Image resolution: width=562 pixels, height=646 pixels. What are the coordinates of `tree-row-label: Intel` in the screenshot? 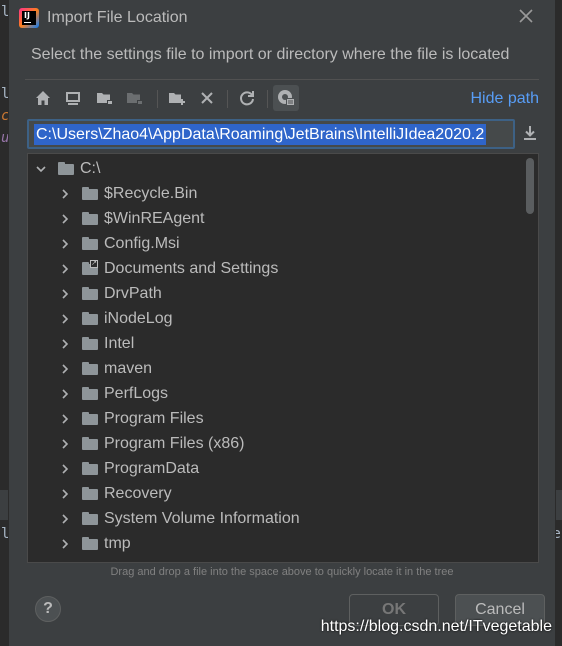 It's located at (119, 343).